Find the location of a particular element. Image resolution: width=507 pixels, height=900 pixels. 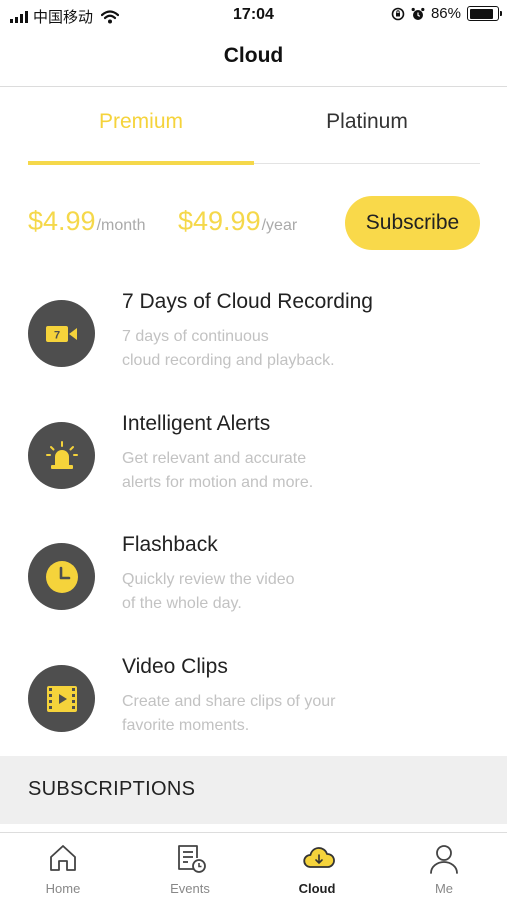

person-icon is located at coordinates (444, 859).